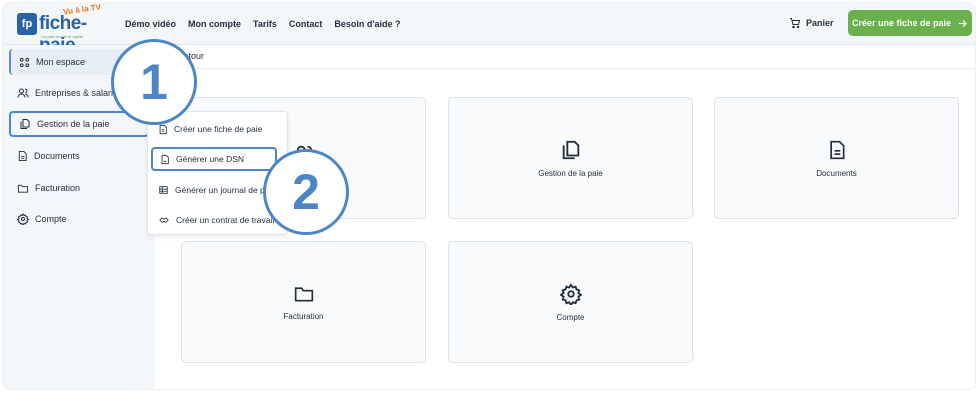 Image resolution: width=980 pixels, height=403 pixels. I want to click on card-compte: Compte, so click(570, 302).